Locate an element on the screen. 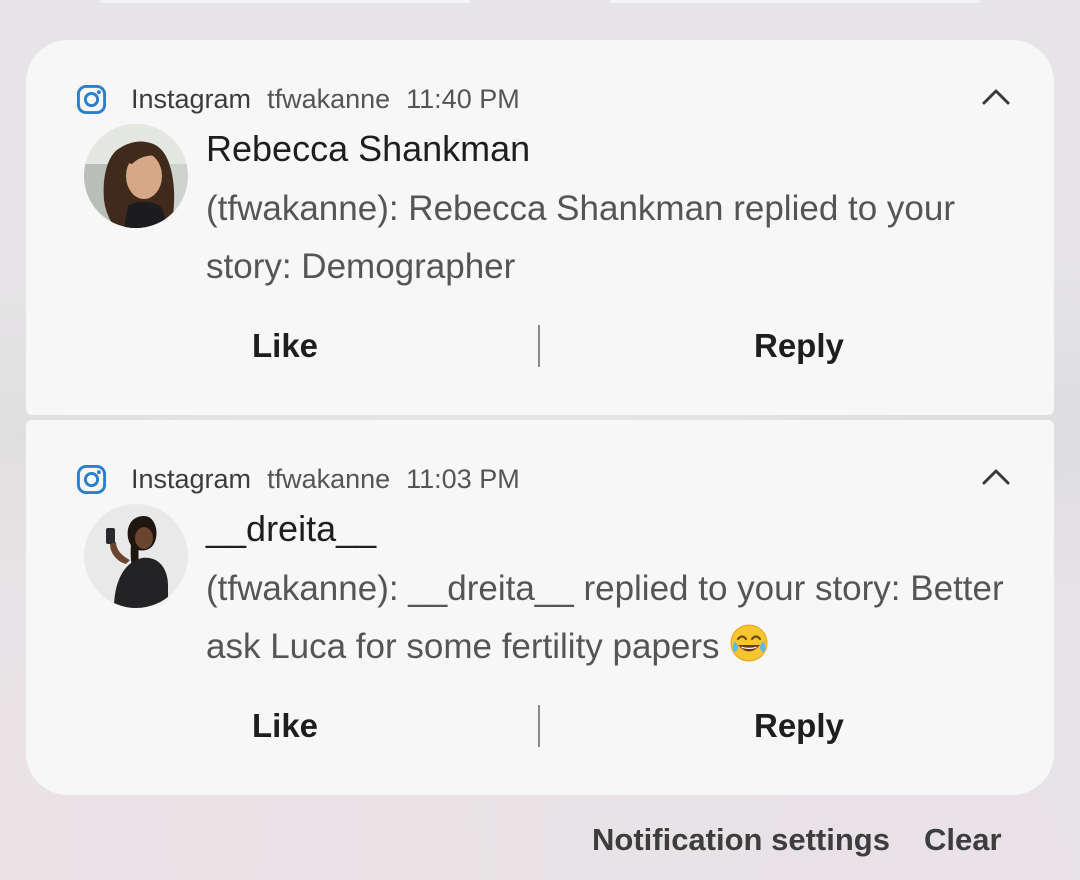 This screenshot has width=1080, height=880. sender-name: Rebecca Shankman is located at coordinates (368, 148).